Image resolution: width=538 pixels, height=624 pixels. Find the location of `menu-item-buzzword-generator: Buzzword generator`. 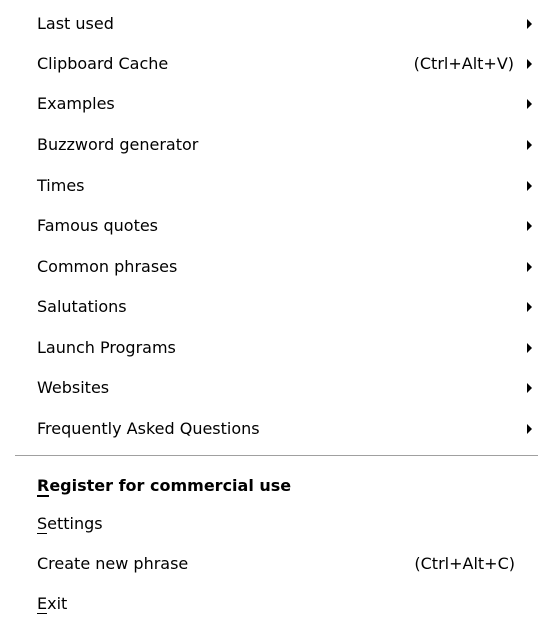

menu-item-buzzword-generator: Buzzword generator is located at coordinates (269, 145).